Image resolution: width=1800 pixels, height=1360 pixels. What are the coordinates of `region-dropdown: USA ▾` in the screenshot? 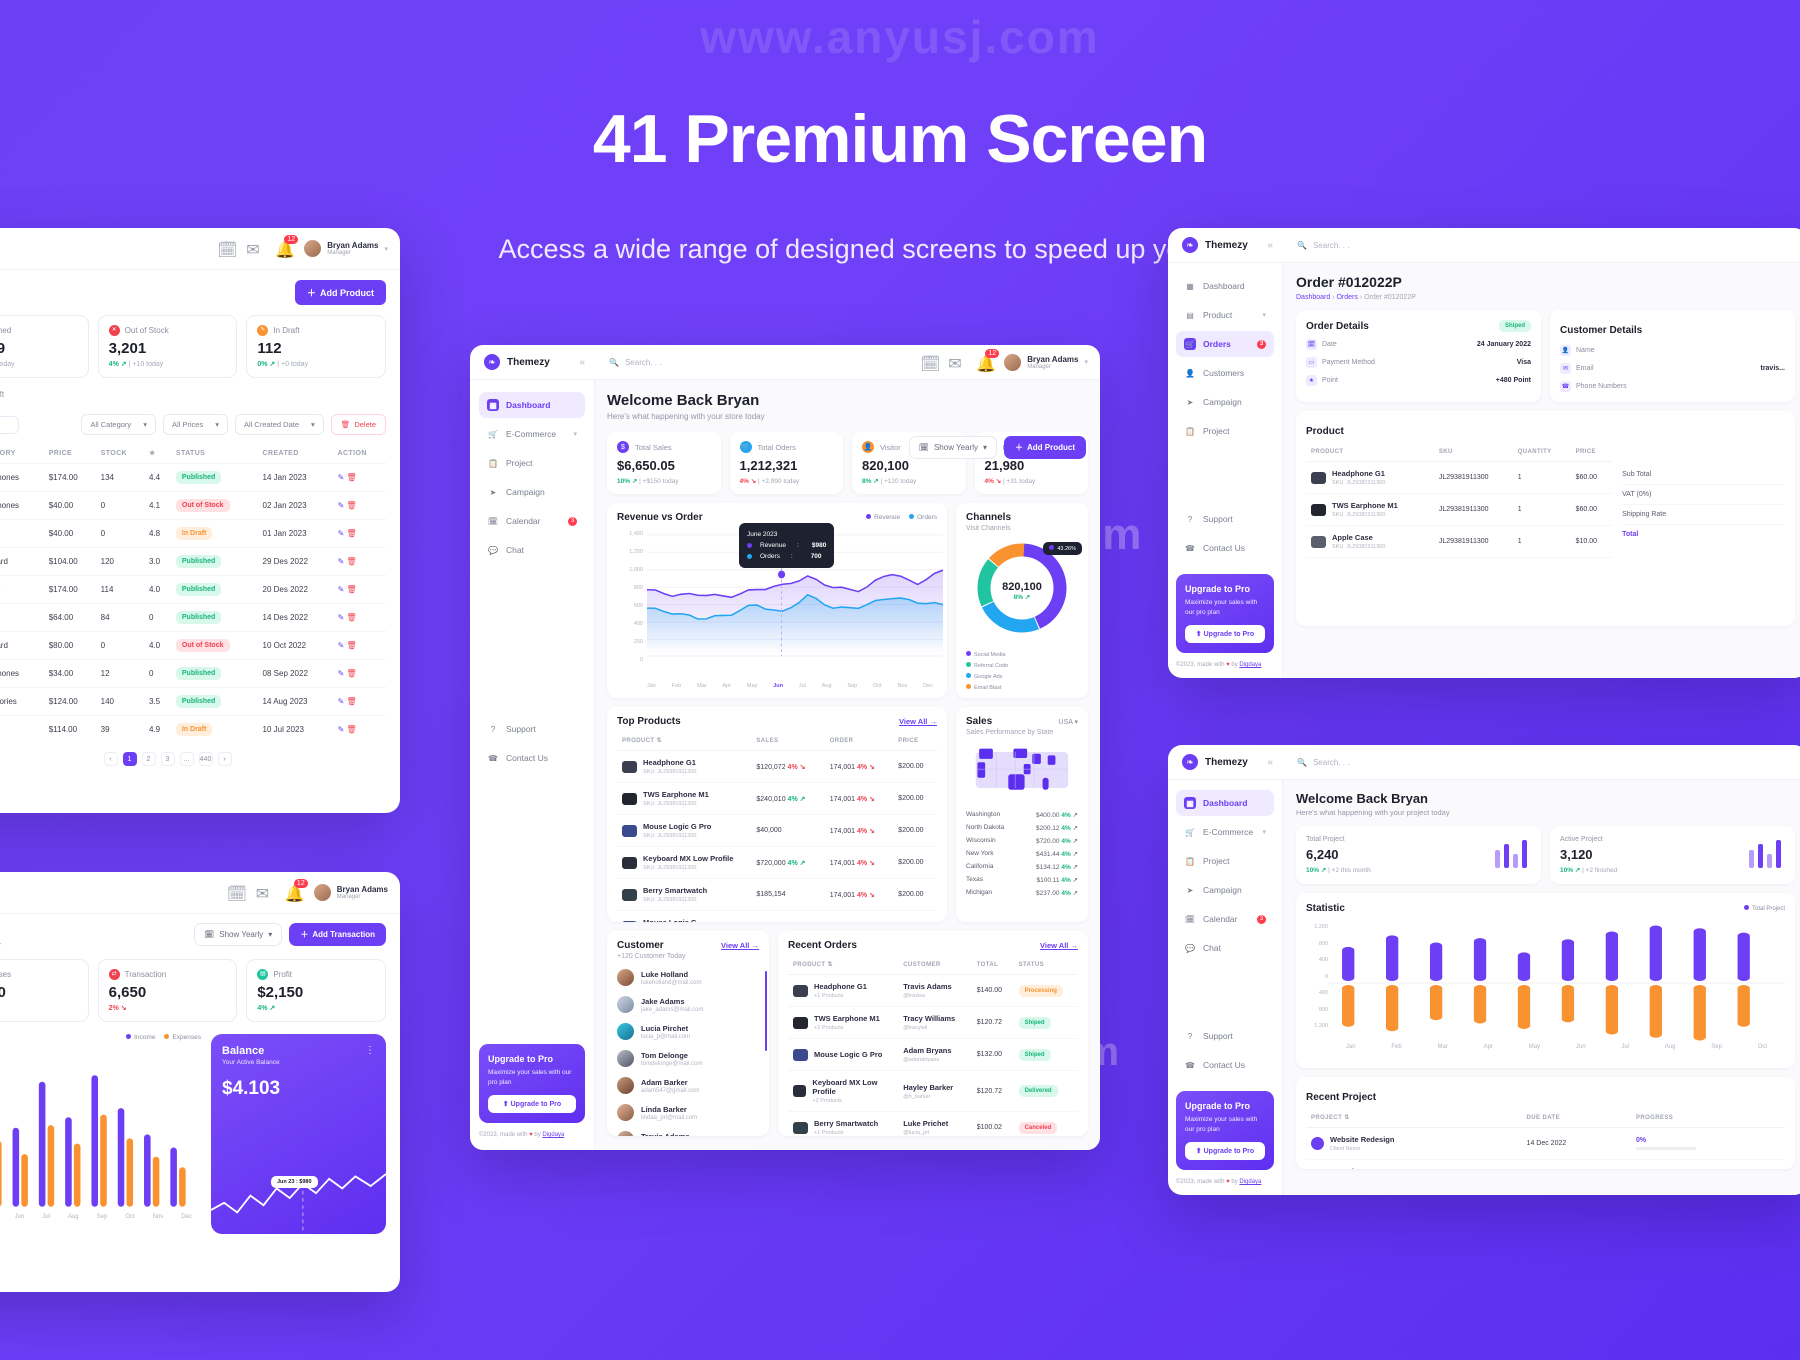 It's located at (1068, 722).